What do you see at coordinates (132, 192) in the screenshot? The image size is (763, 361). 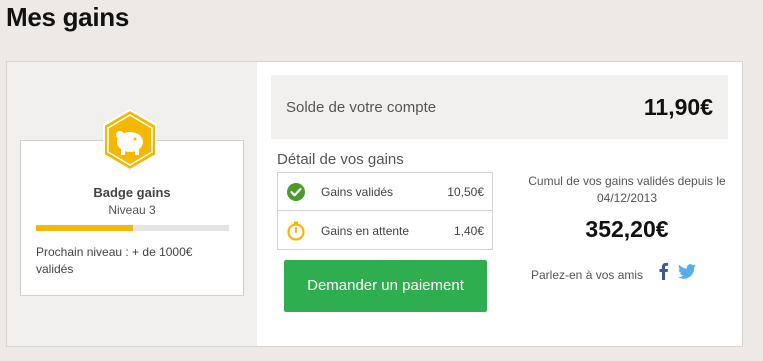 I see `badge-title: Badge gains` at bounding box center [132, 192].